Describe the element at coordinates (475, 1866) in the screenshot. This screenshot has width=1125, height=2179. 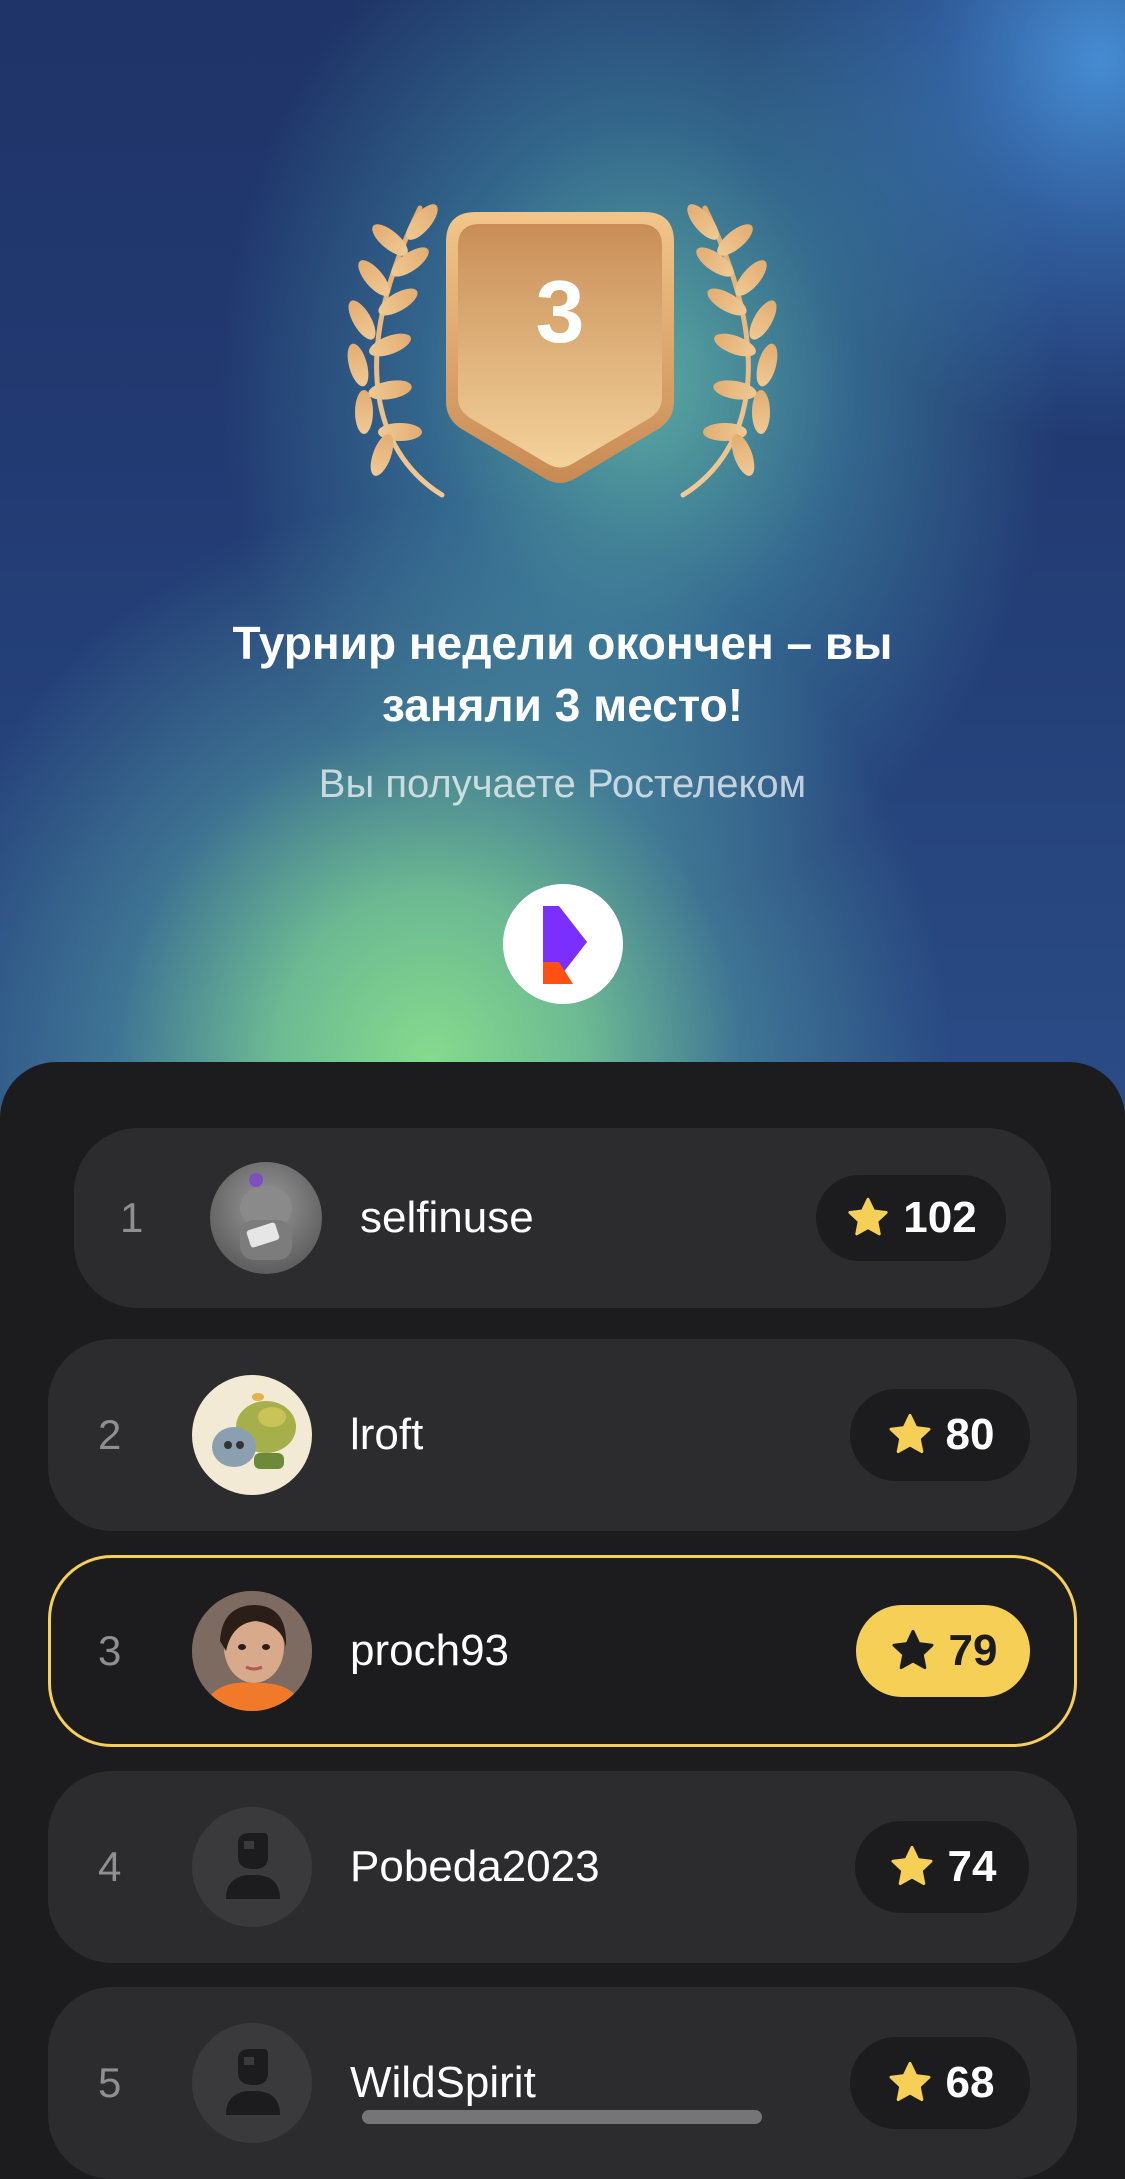
I see `username: Pobeda2023` at that location.